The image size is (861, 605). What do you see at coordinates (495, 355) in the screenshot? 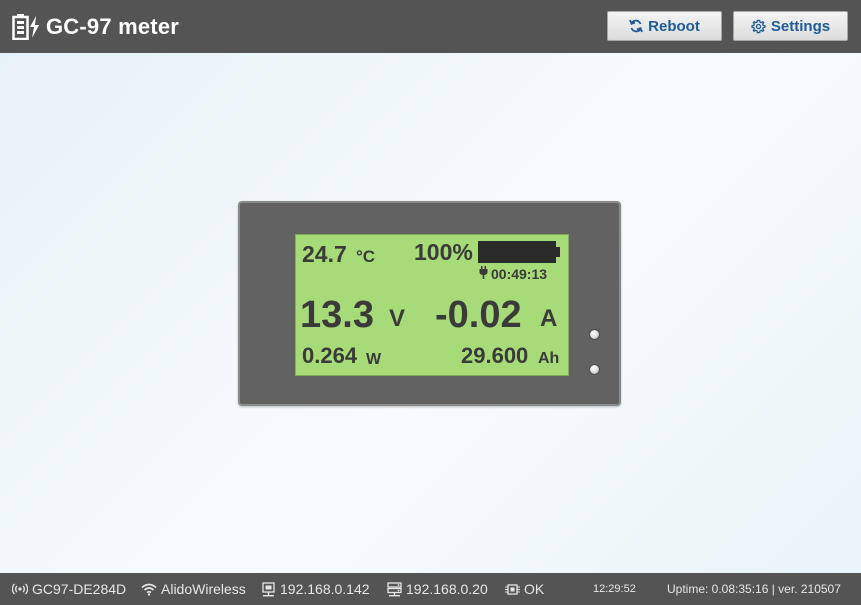
I see `capacity-value: 29.600` at bounding box center [495, 355].